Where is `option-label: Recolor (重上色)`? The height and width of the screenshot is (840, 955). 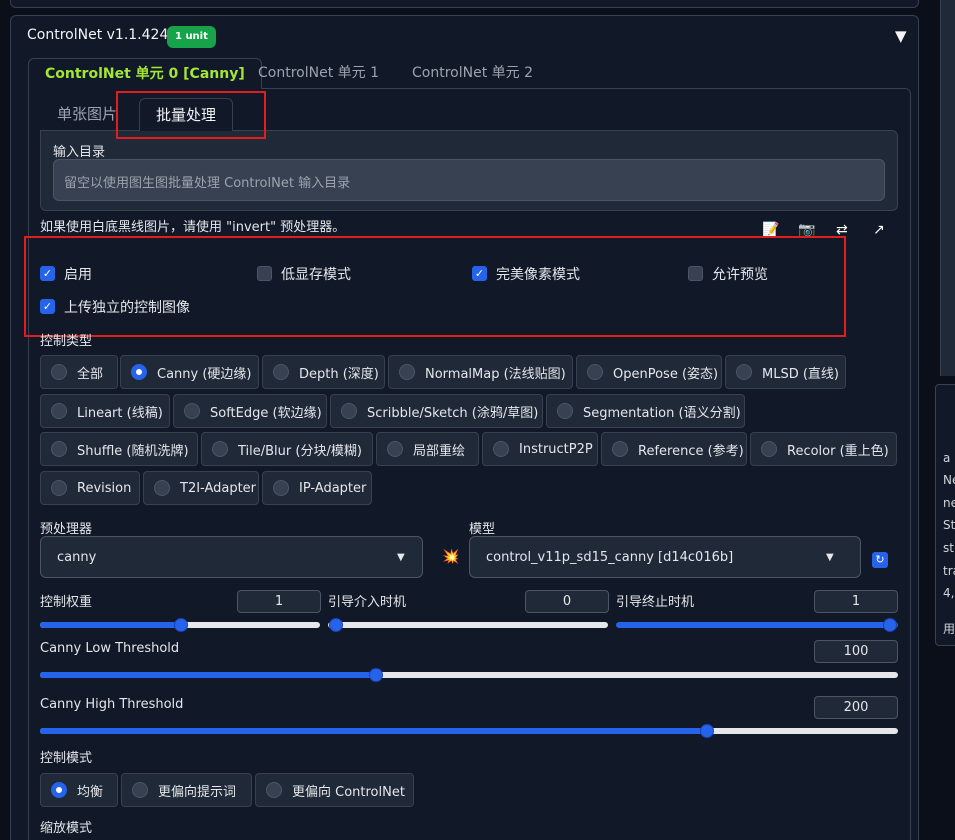
option-label: Recolor (重上色) is located at coordinates (838, 451).